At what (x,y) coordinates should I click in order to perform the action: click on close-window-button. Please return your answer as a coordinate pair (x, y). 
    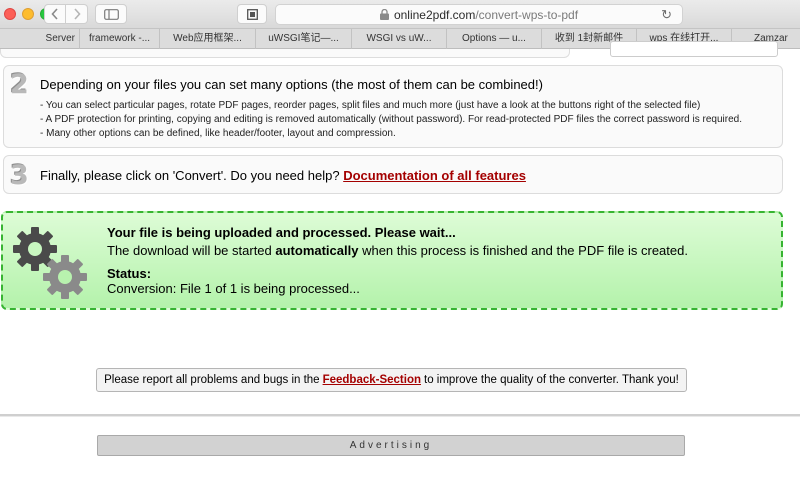
    Looking at the image, I should click on (10, 14).